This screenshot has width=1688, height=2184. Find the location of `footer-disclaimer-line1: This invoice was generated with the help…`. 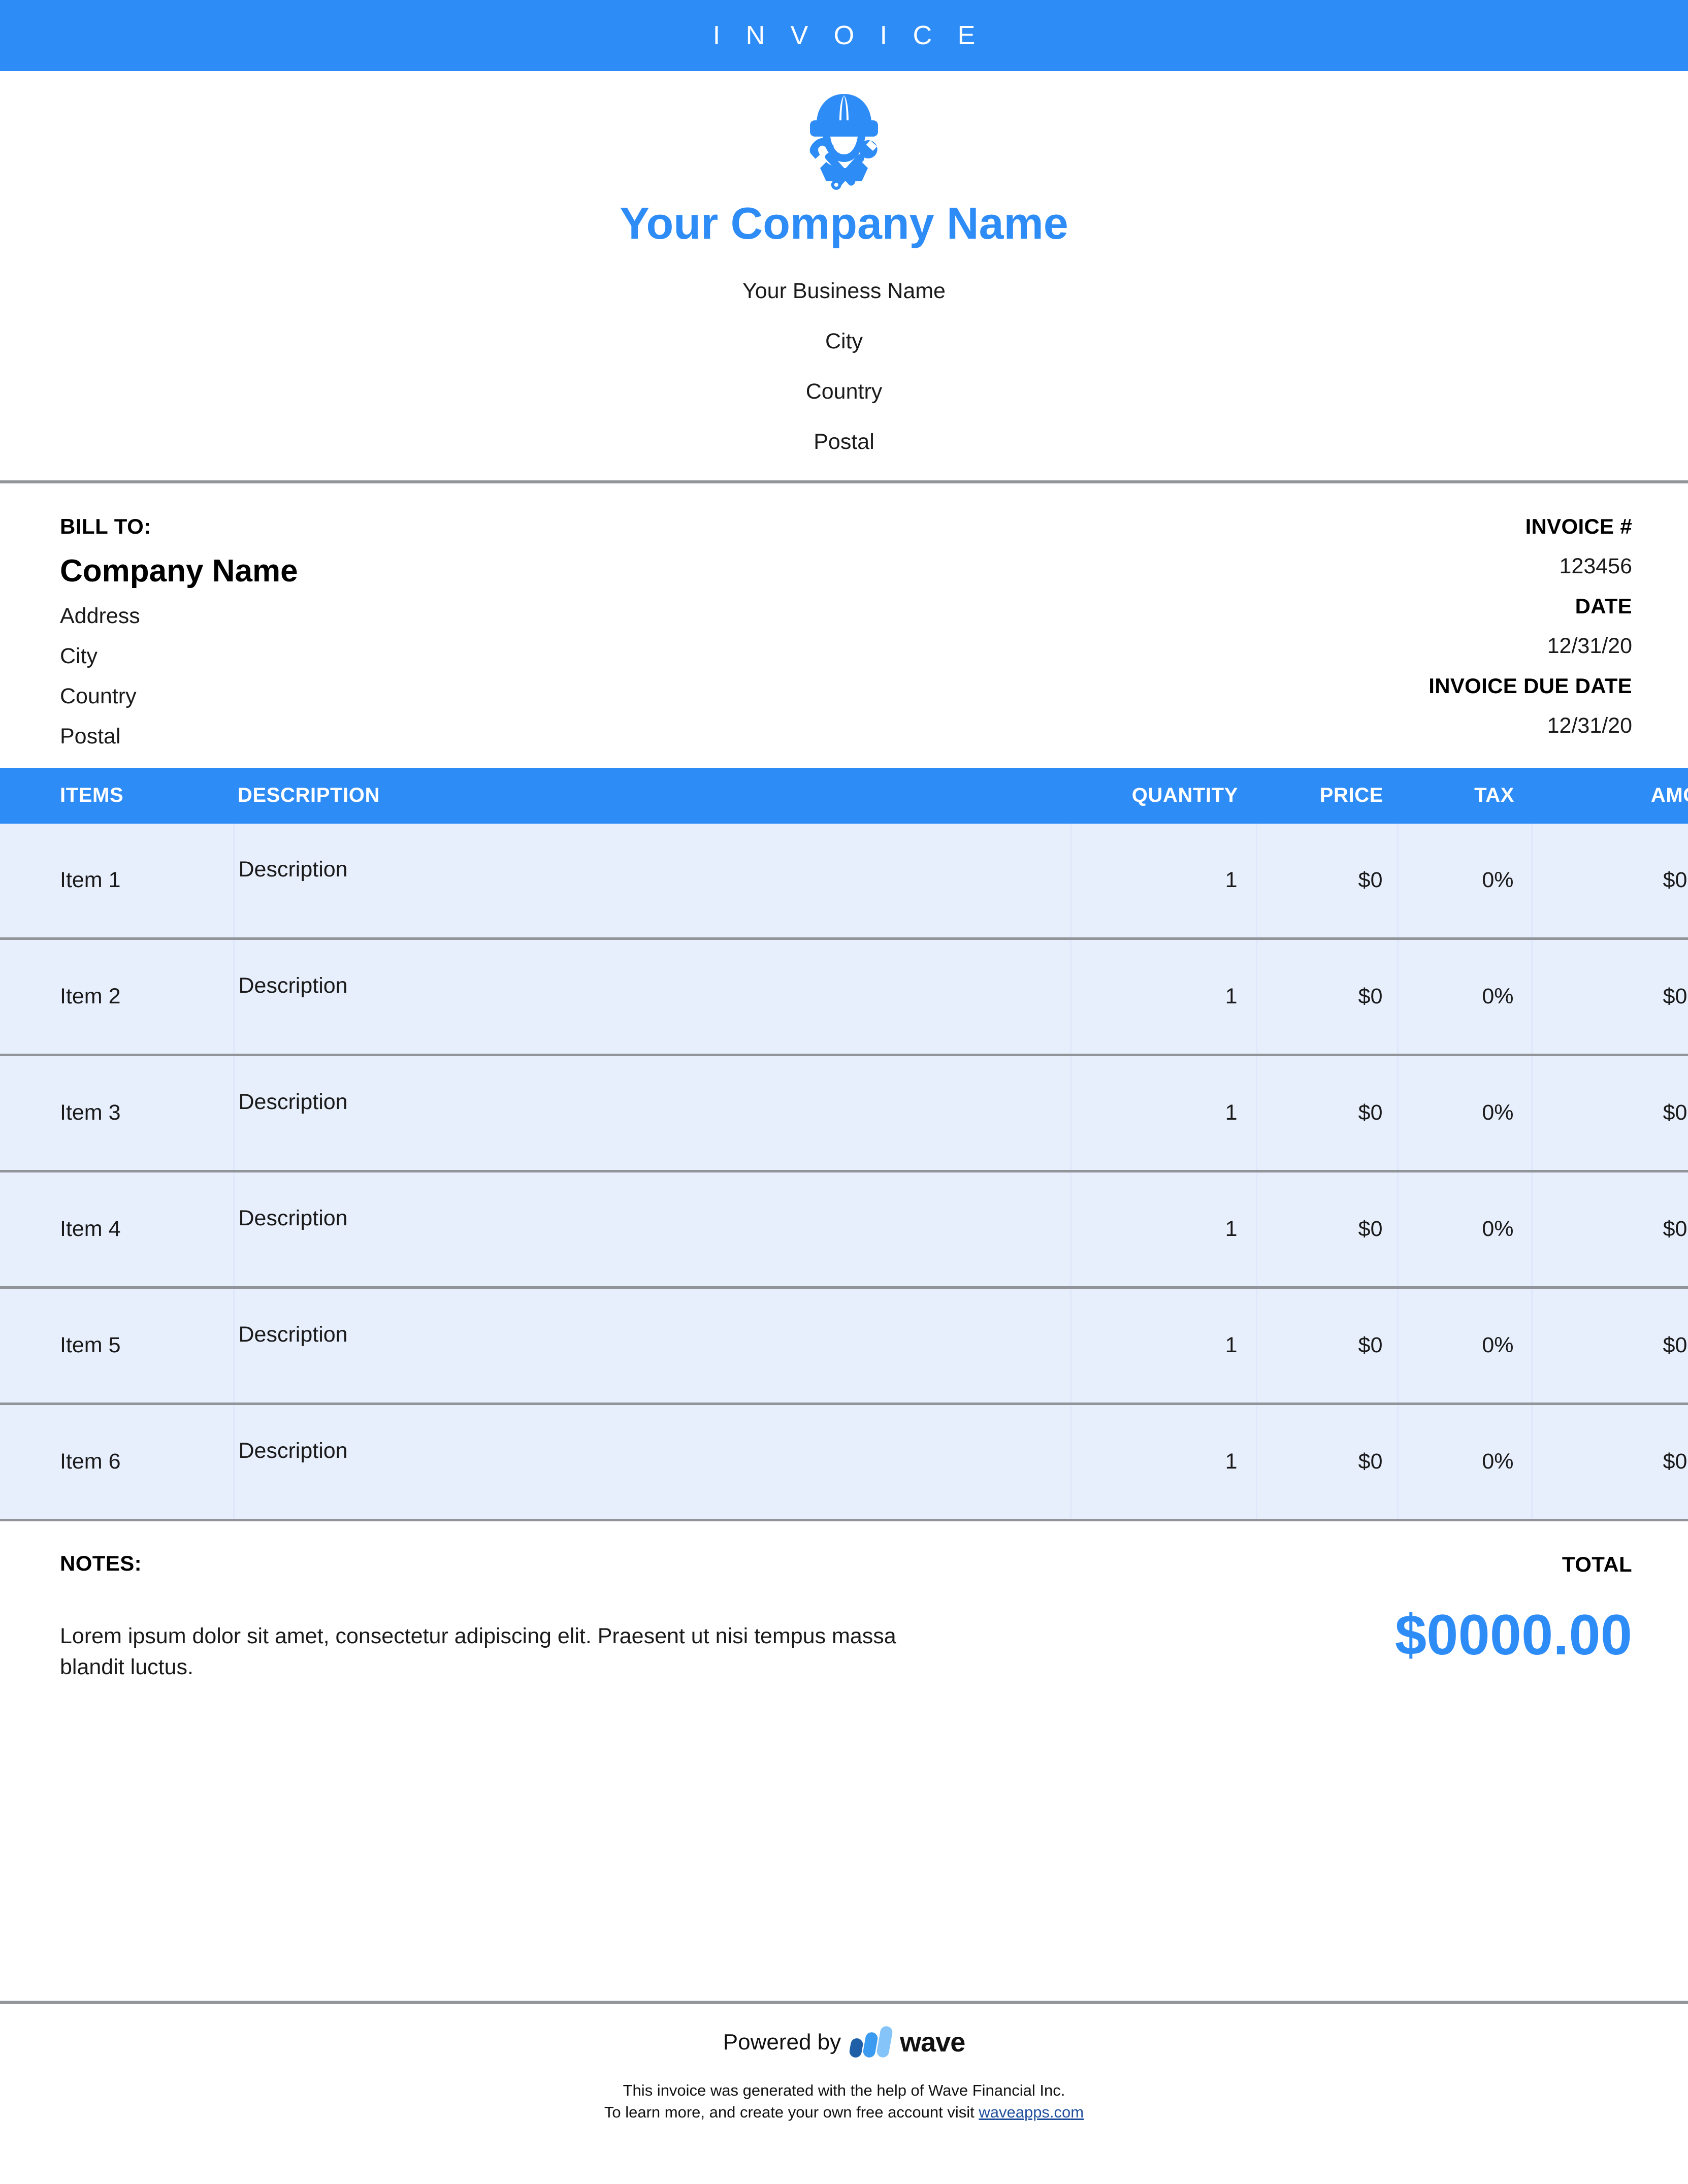

footer-disclaimer-line1: This invoice was generated with the help… is located at coordinates (844, 2090).